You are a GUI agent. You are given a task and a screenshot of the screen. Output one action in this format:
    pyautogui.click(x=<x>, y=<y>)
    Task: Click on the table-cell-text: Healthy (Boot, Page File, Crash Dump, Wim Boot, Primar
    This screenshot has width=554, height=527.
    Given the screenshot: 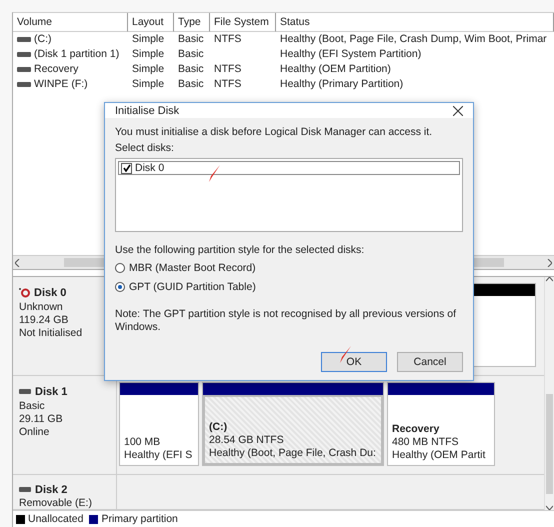 What is the action you would take?
    pyautogui.click(x=413, y=39)
    